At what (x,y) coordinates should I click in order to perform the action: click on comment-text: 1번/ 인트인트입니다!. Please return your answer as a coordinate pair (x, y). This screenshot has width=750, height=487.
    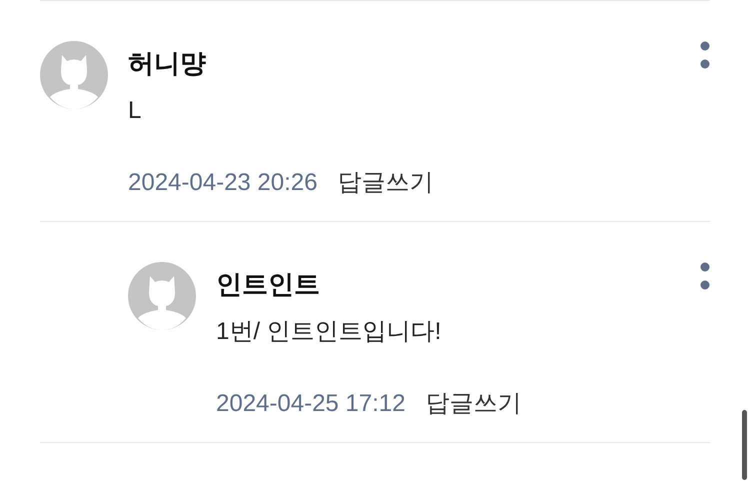
    Looking at the image, I should click on (329, 332).